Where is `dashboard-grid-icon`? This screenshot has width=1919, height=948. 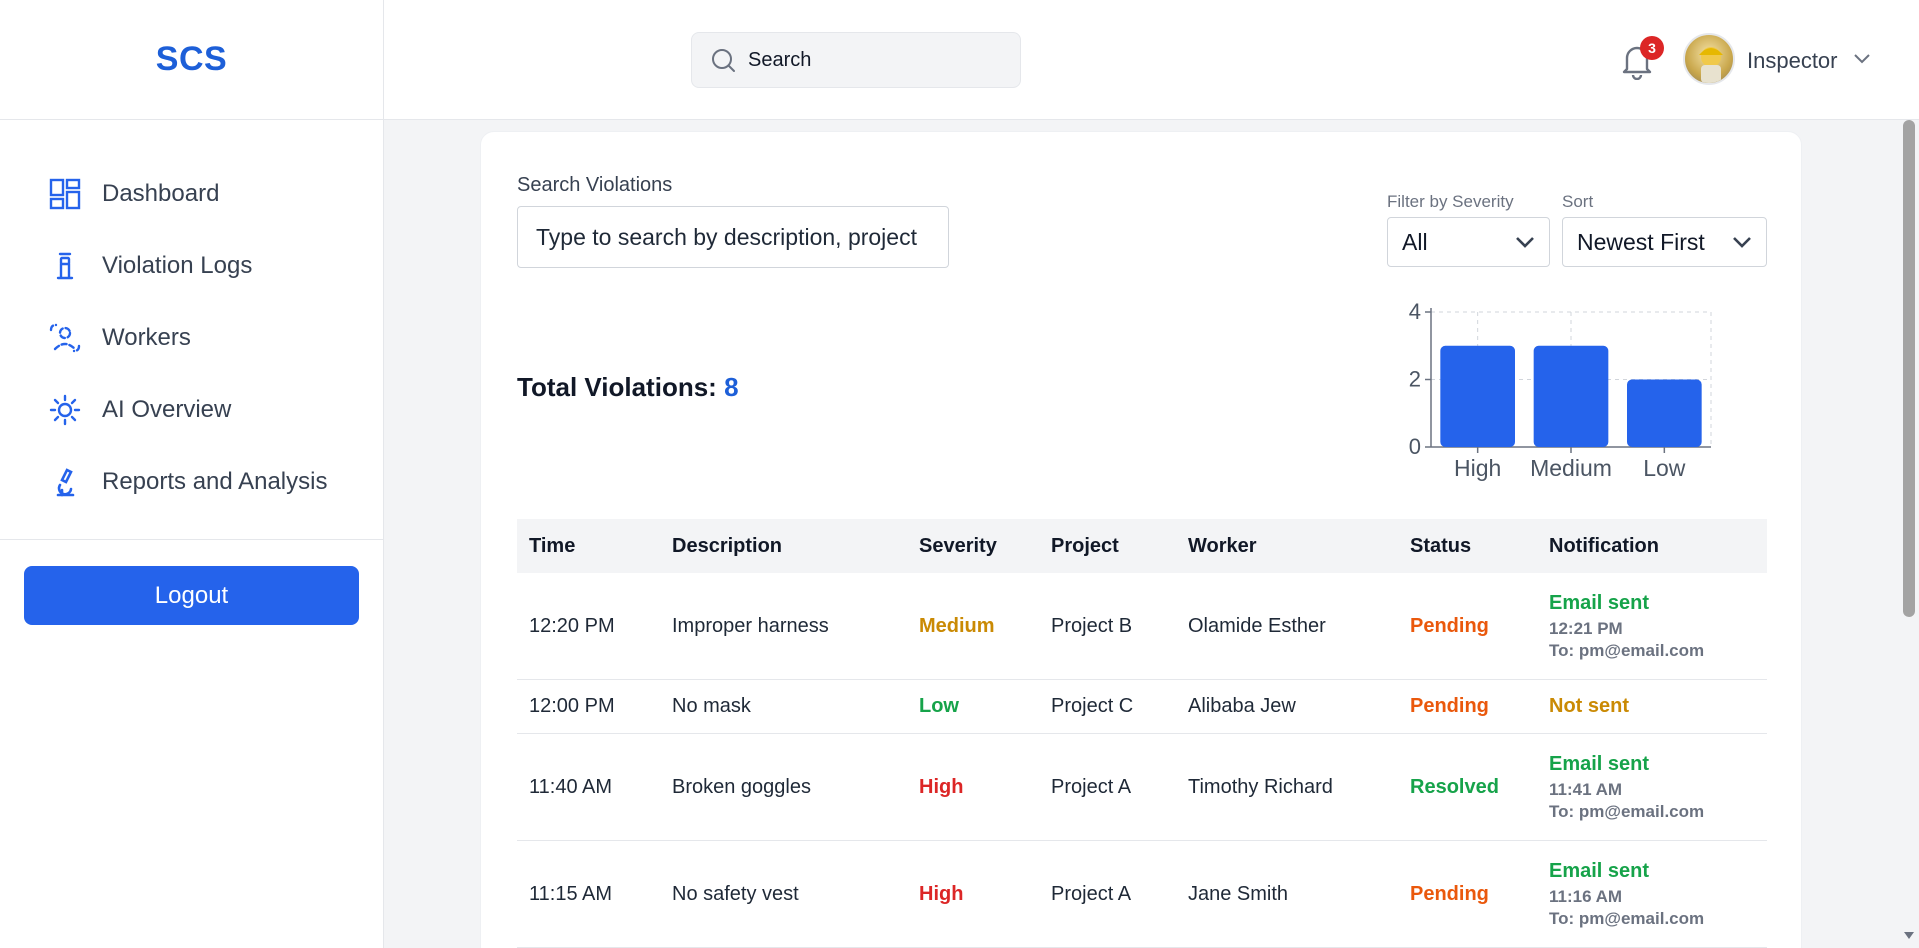
dashboard-grid-icon is located at coordinates (65, 194).